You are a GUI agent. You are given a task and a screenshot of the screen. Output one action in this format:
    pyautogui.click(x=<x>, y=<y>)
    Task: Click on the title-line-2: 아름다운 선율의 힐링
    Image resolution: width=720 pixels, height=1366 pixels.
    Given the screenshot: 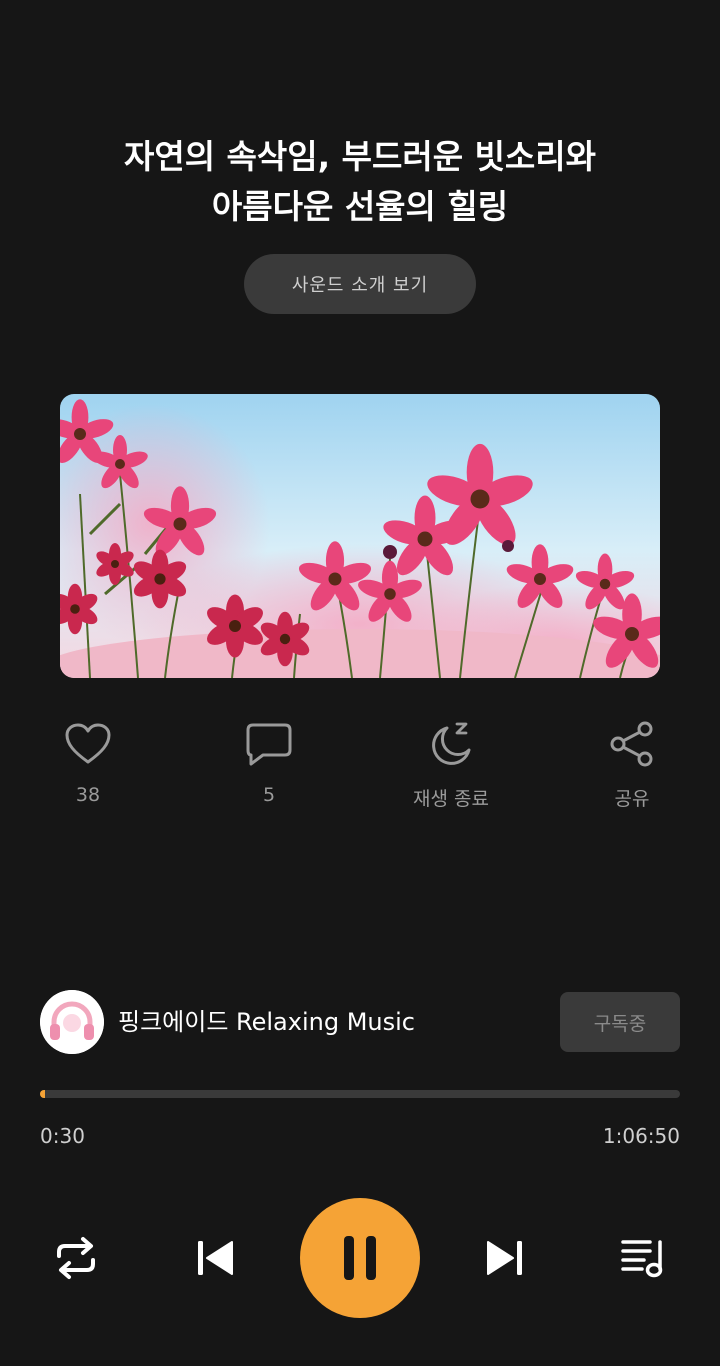 What is the action you would take?
    pyautogui.click(x=360, y=206)
    